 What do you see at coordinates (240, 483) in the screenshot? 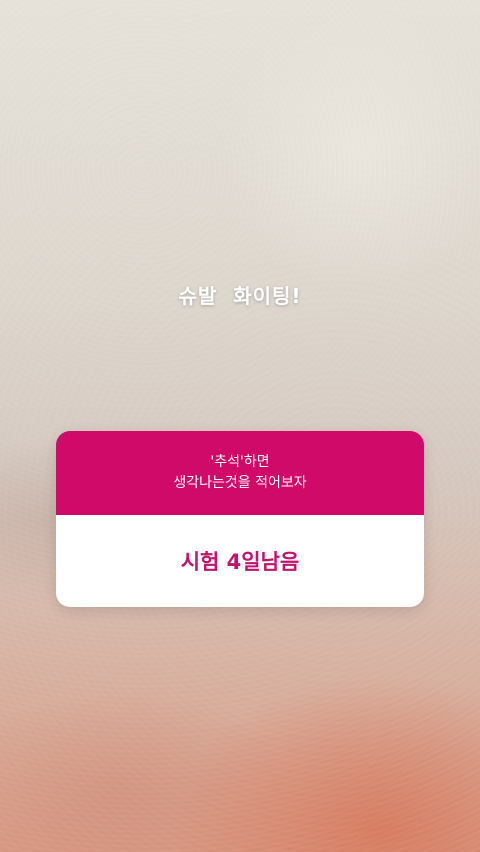
I see `question-prompt-line-2: 생각나는것을 적어보자` at bounding box center [240, 483].